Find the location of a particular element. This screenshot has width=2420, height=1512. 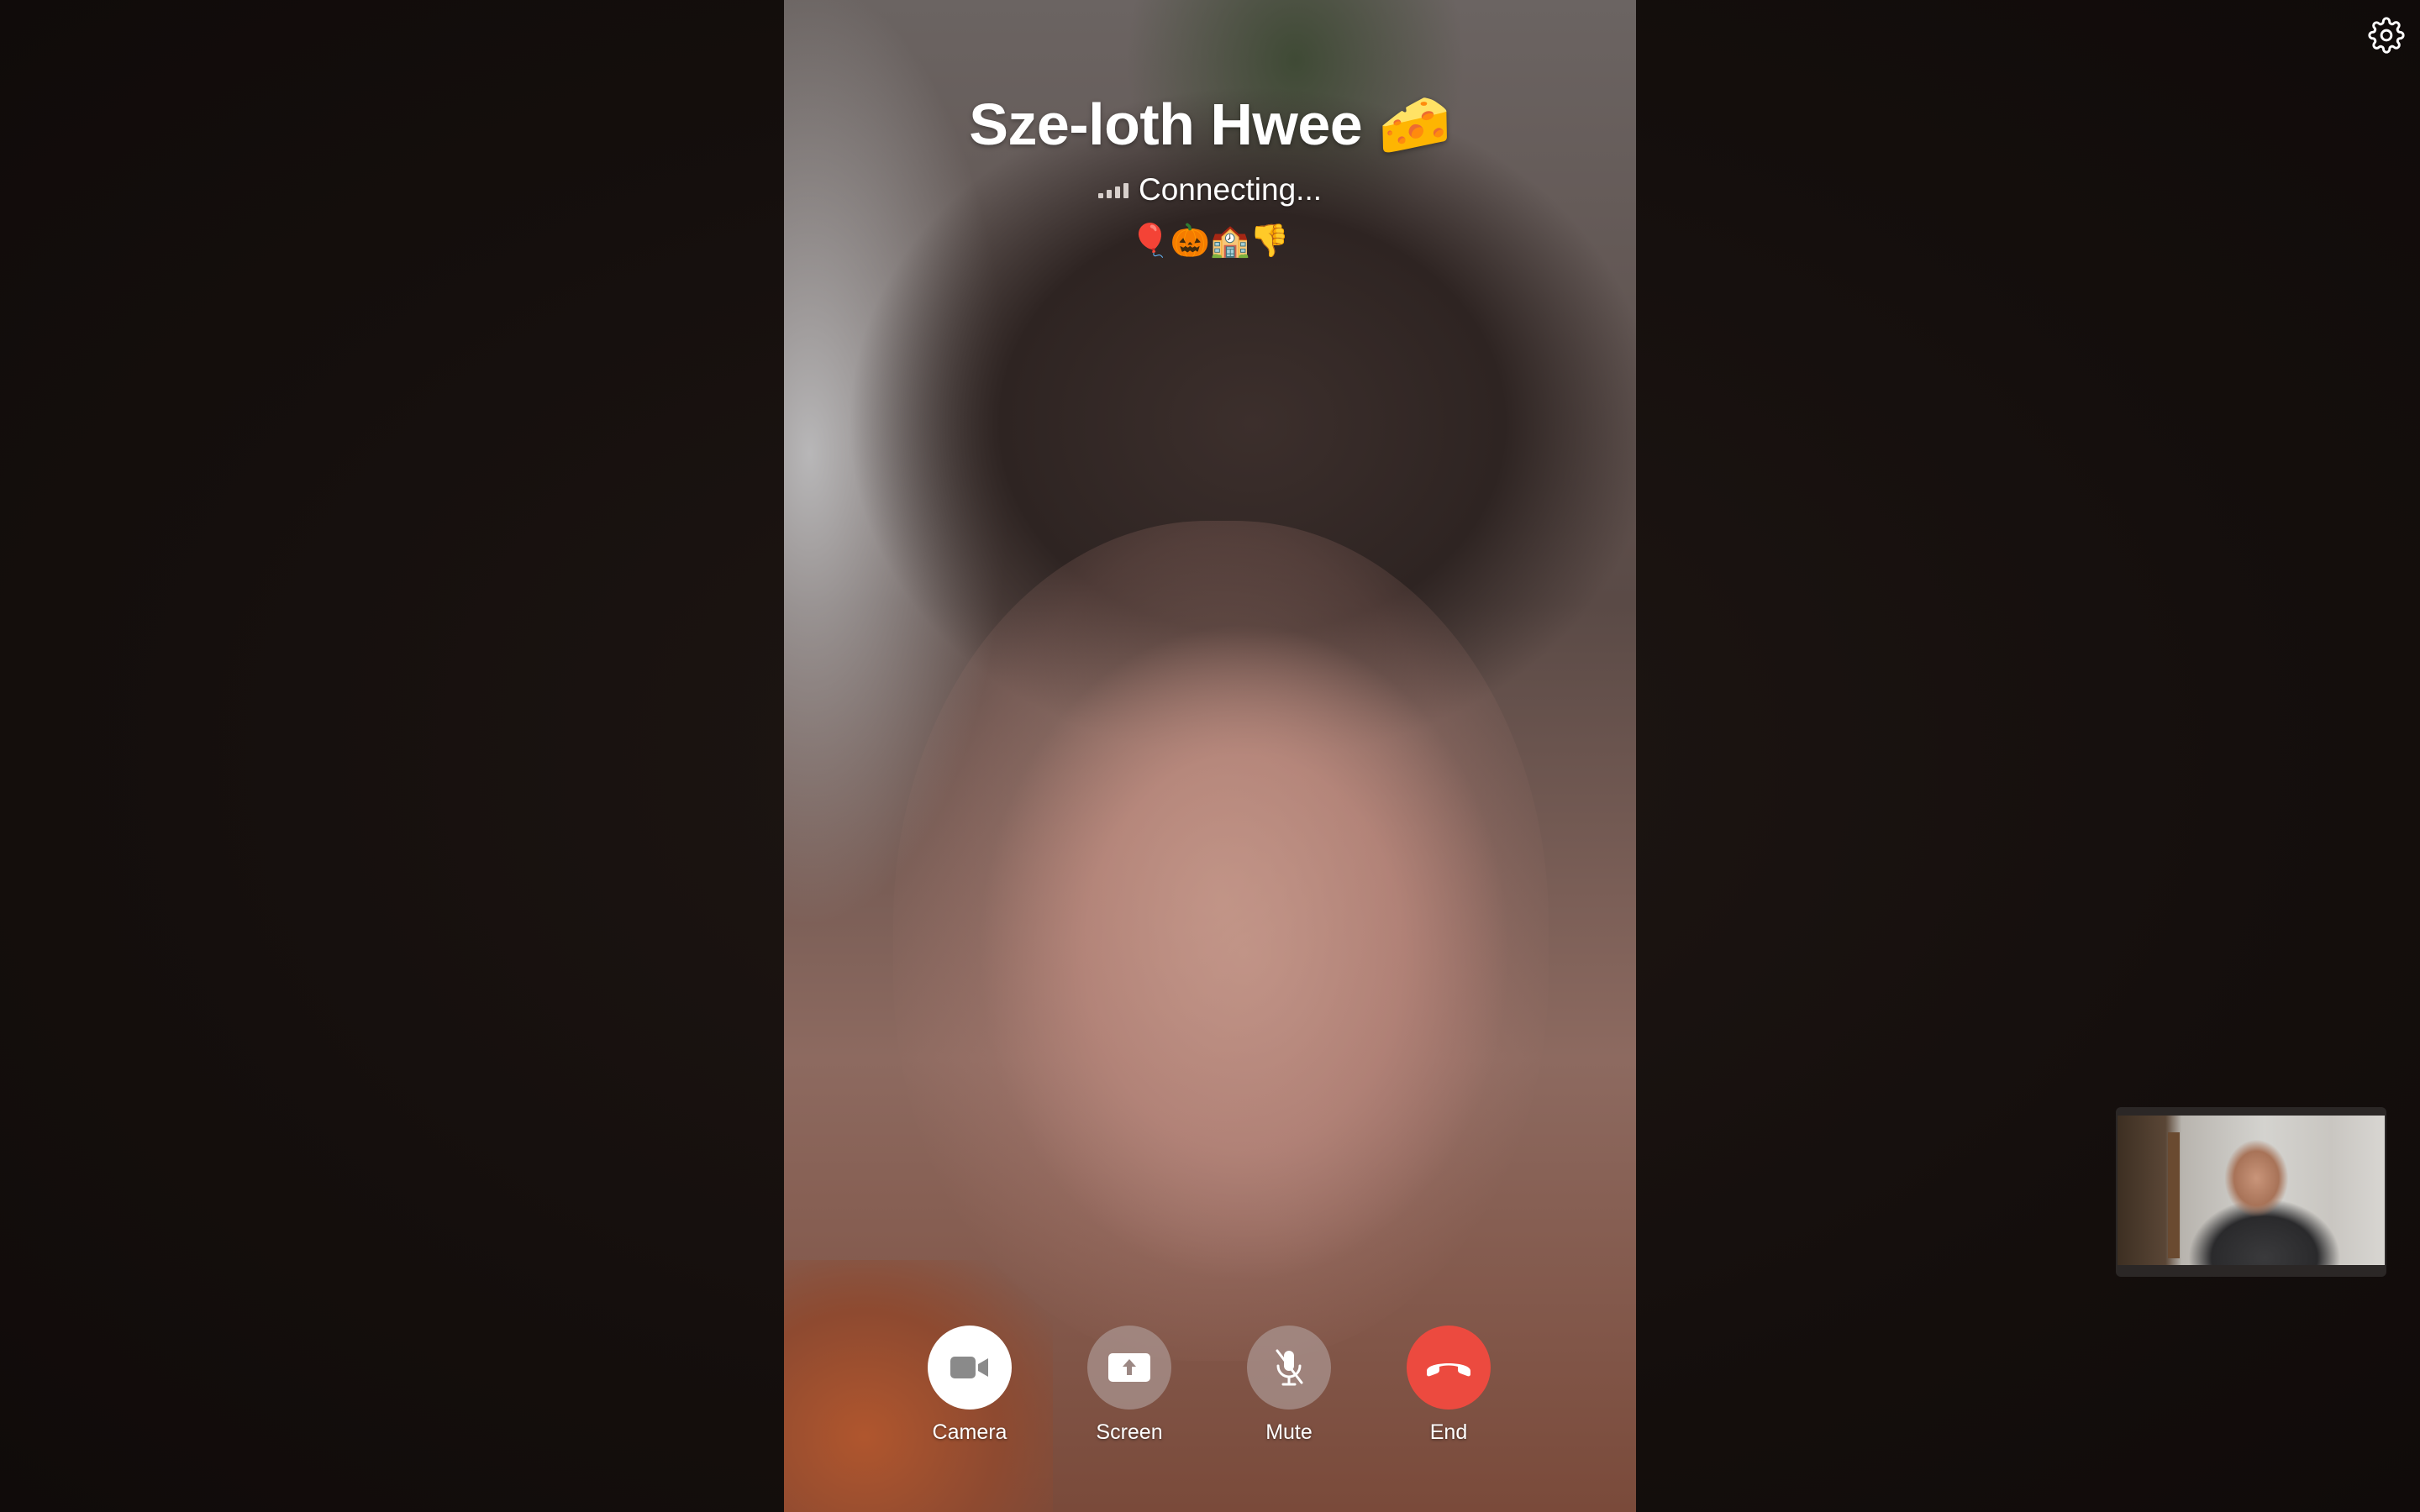

camera-button: Camera is located at coordinates (969, 1385).